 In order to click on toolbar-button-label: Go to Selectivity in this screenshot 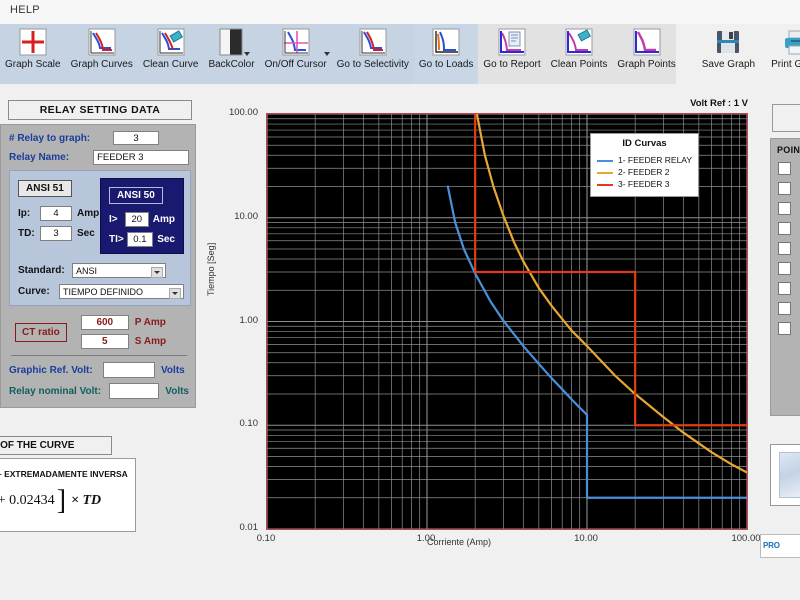, I will do `click(372, 64)`.